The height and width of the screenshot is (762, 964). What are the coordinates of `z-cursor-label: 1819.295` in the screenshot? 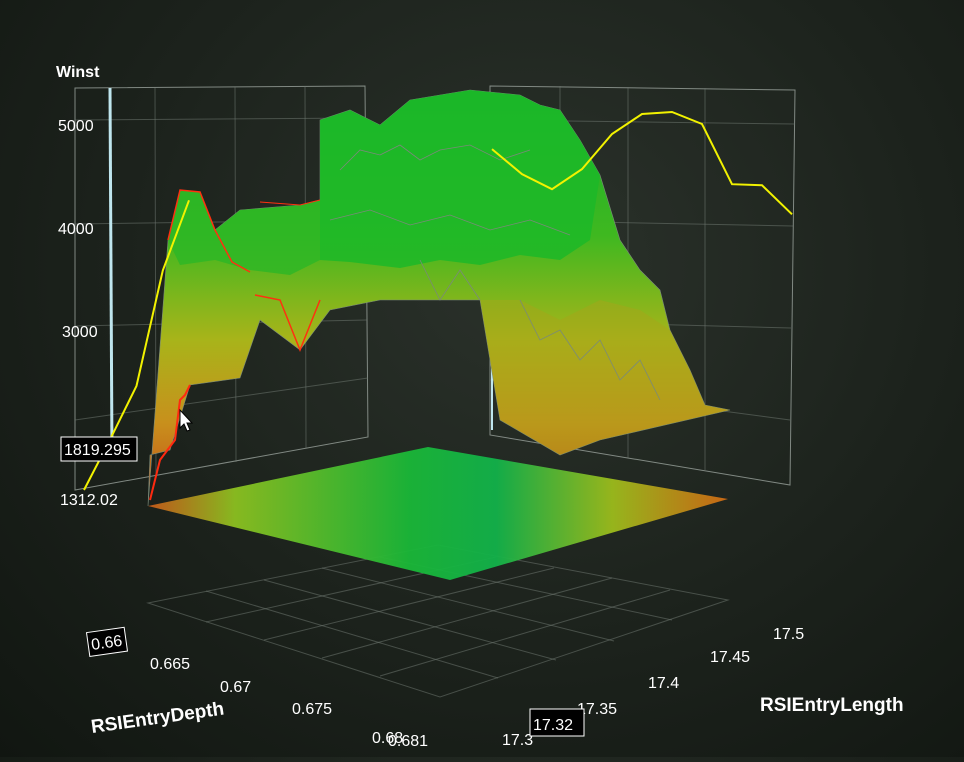 It's located at (97, 450).